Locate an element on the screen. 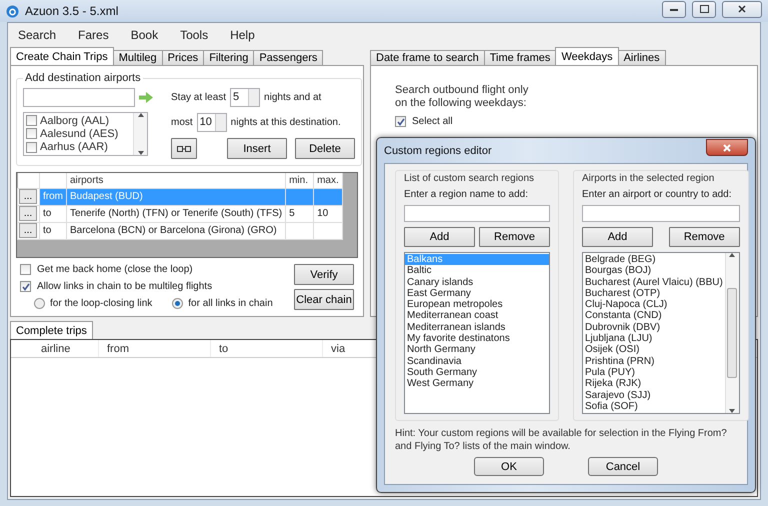 This screenshot has width=768, height=506. tab: Filtering is located at coordinates (228, 57).